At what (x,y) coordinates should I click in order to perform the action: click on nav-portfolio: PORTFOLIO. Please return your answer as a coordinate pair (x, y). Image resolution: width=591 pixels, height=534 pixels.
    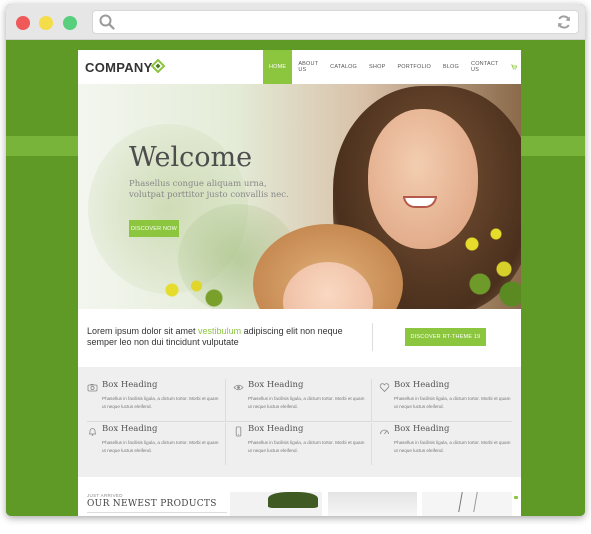
    Looking at the image, I should click on (413, 67).